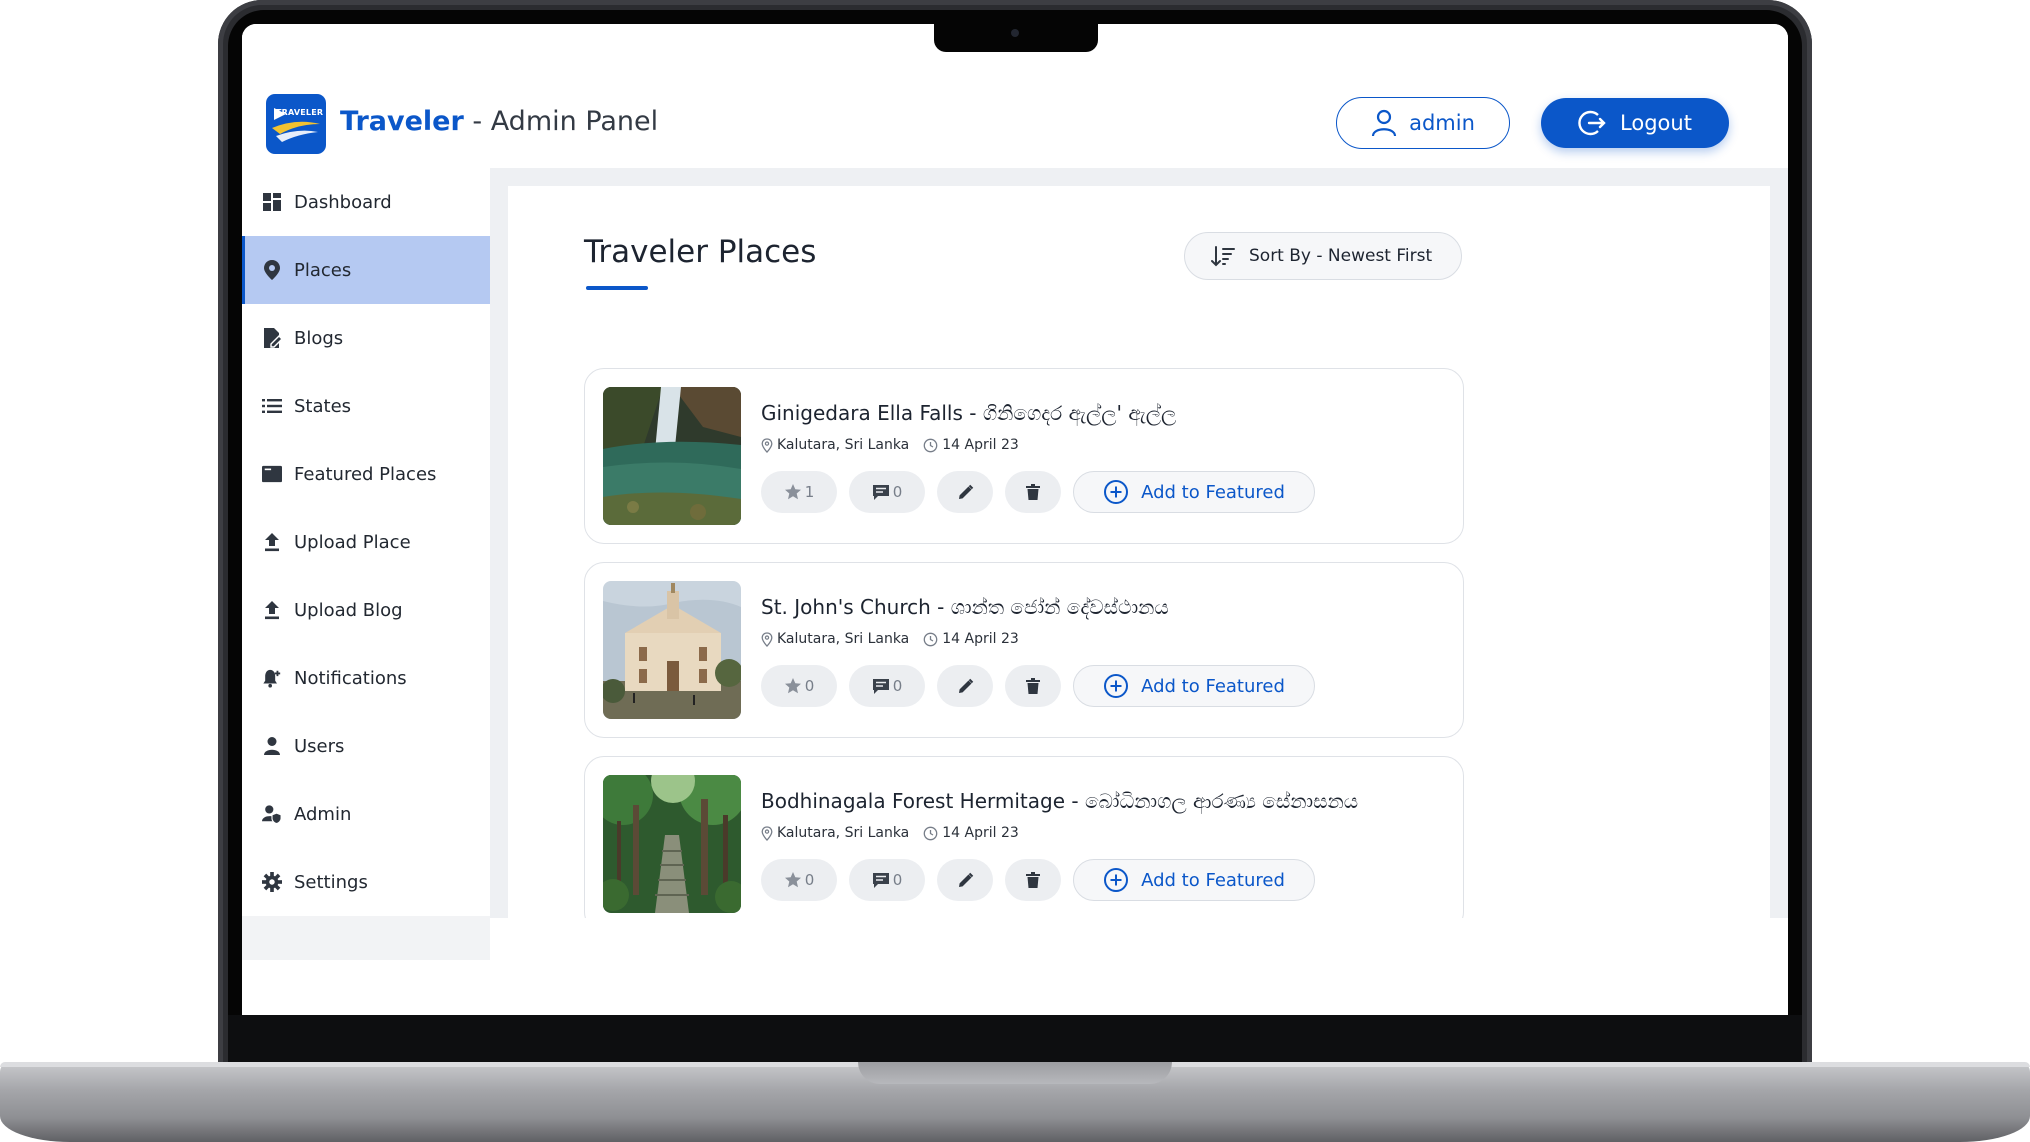 This screenshot has height=1142, width=2030. Describe the element at coordinates (272, 474) in the screenshot. I see `featured-icon` at that location.